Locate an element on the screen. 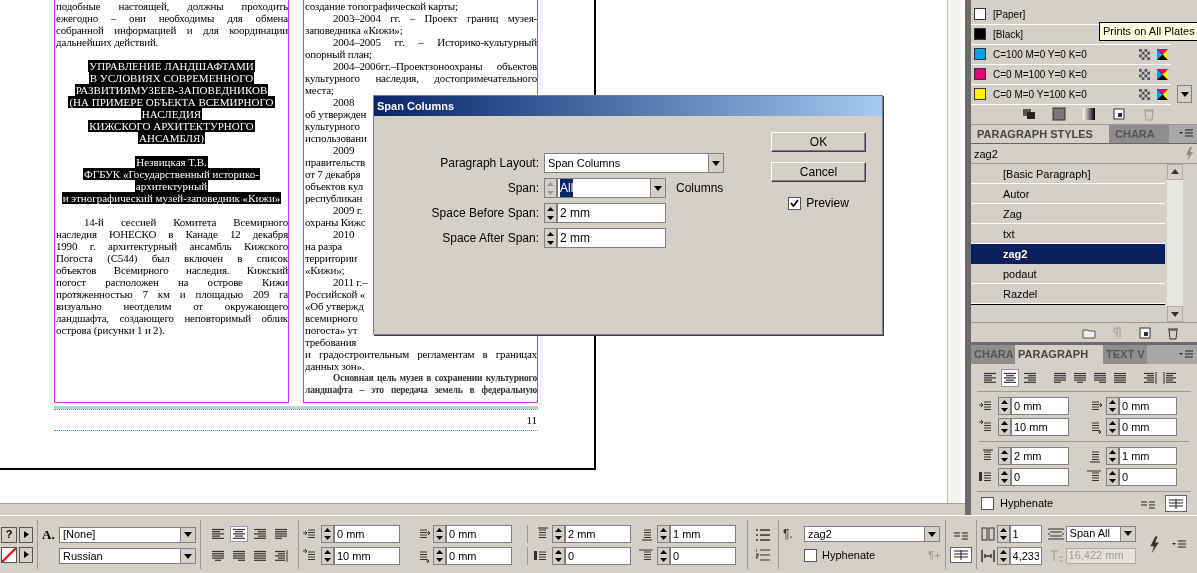 The width and height of the screenshot is (1197, 573). help-button: ? is located at coordinates (9, 534).